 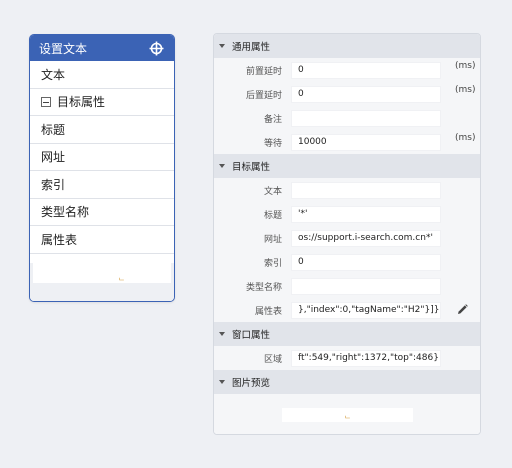 What do you see at coordinates (102, 75) in the screenshot?
I see `node-item-text: 文本` at bounding box center [102, 75].